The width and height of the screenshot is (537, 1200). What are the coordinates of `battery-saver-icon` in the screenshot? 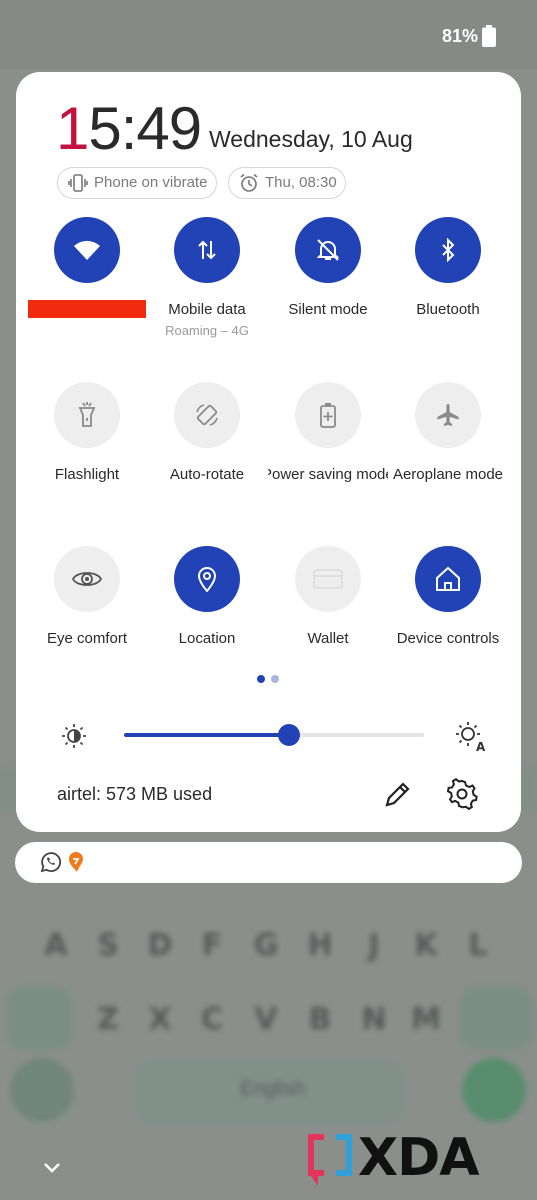 It's located at (328, 415).